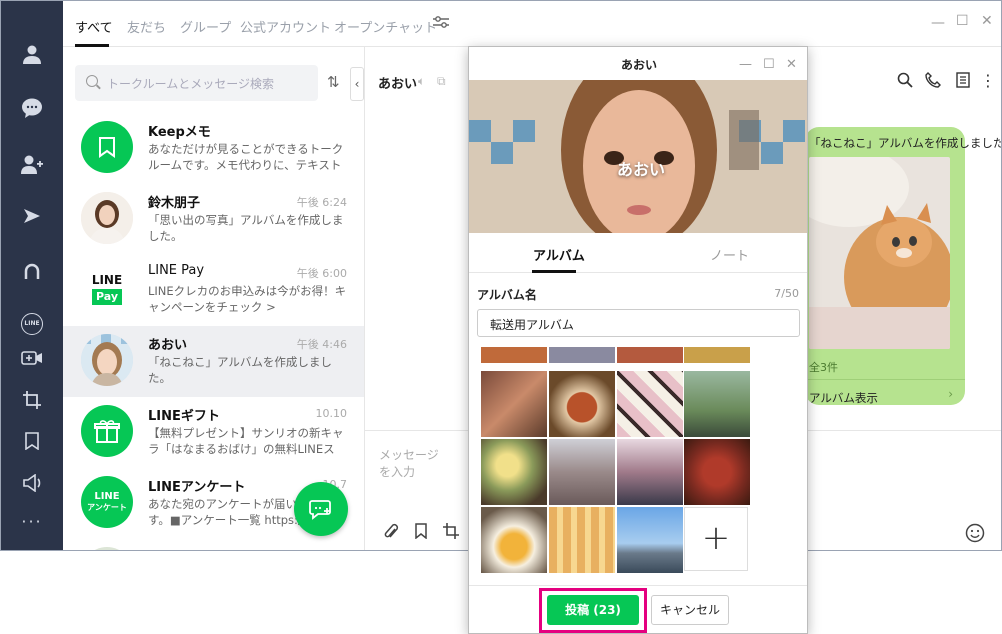  I want to click on more-menu-icon: ⋮, so click(988, 81).